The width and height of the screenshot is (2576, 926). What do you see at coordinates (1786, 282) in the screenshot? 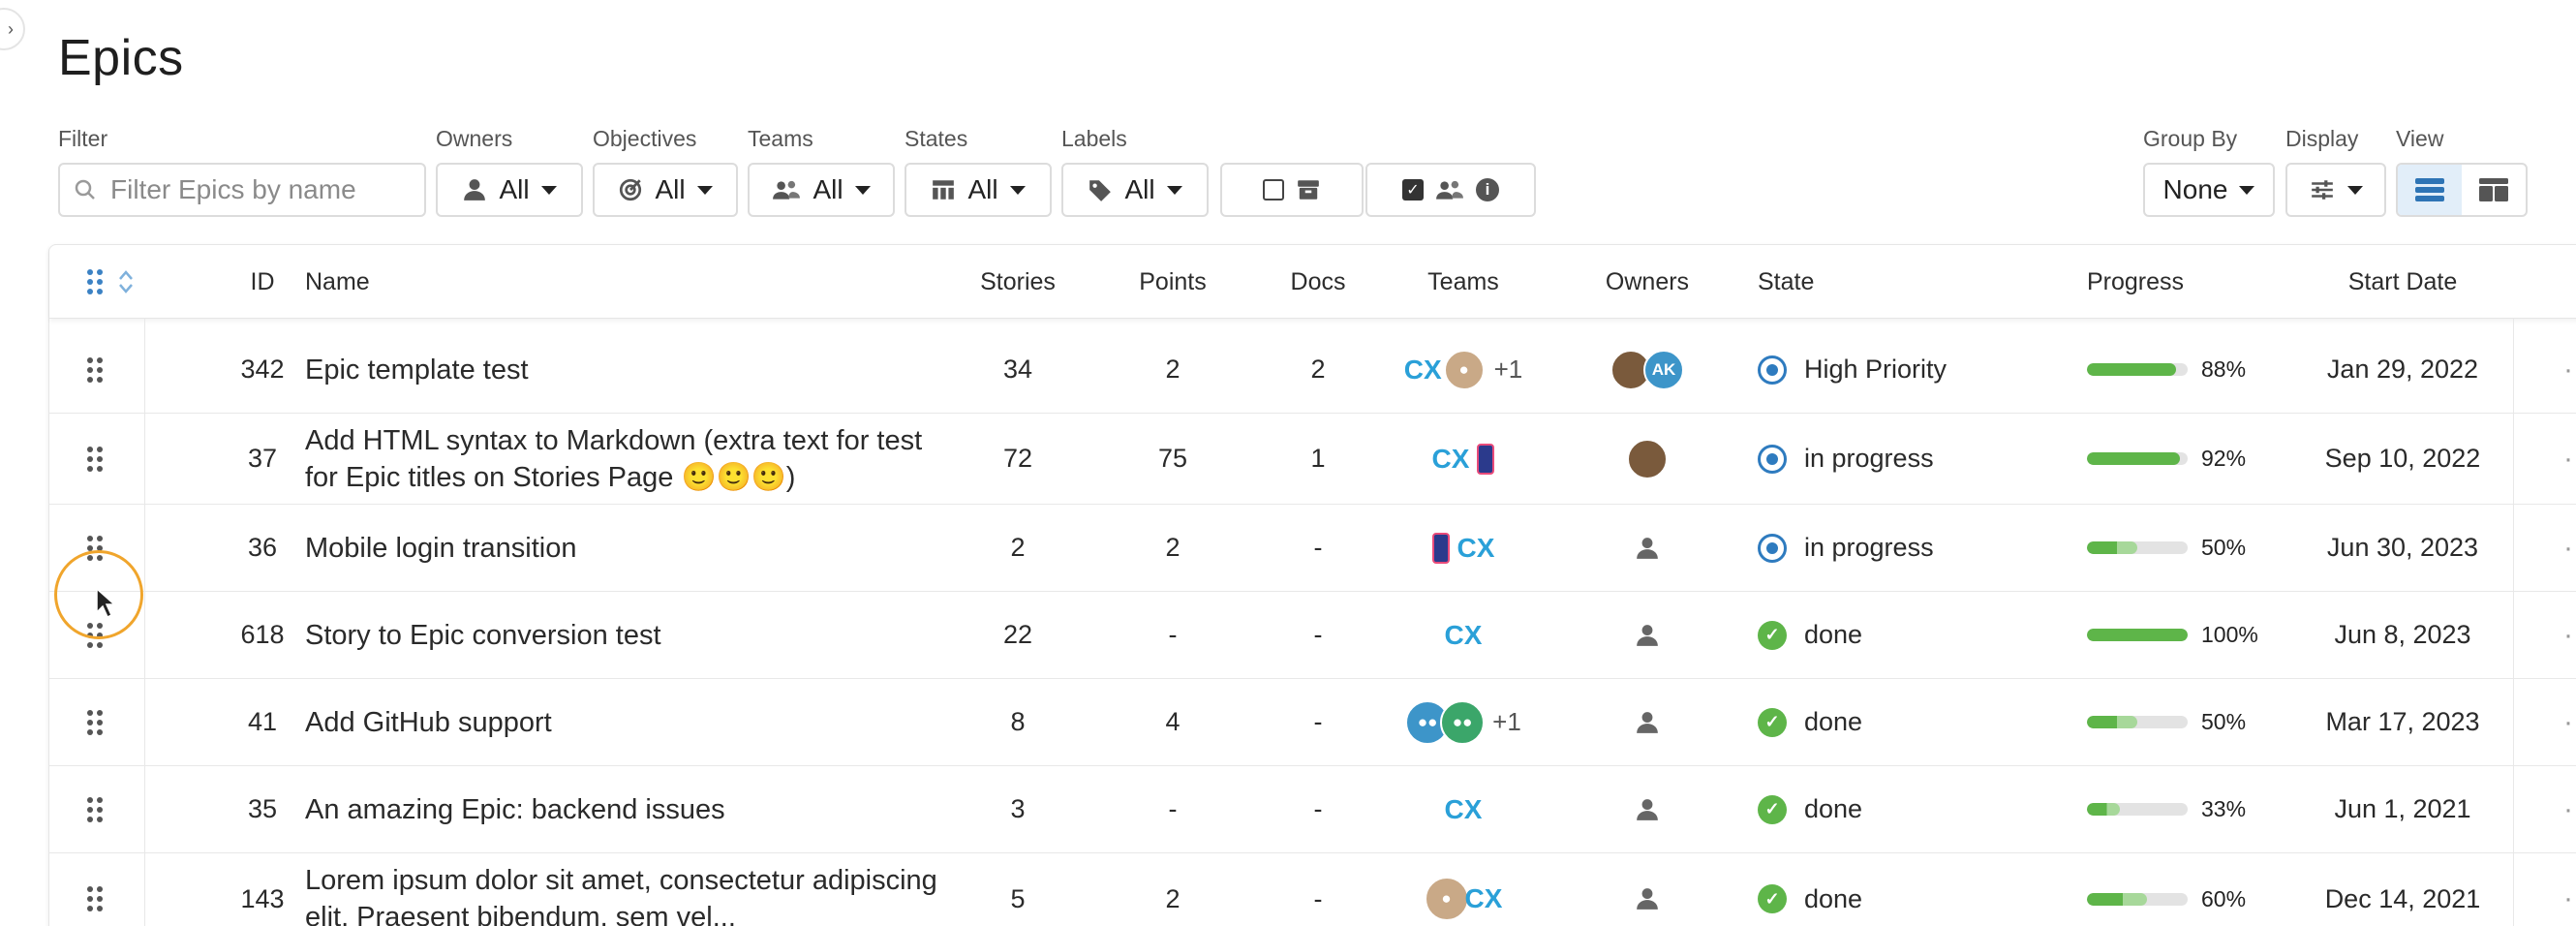
I see `column-header-state: State` at bounding box center [1786, 282].